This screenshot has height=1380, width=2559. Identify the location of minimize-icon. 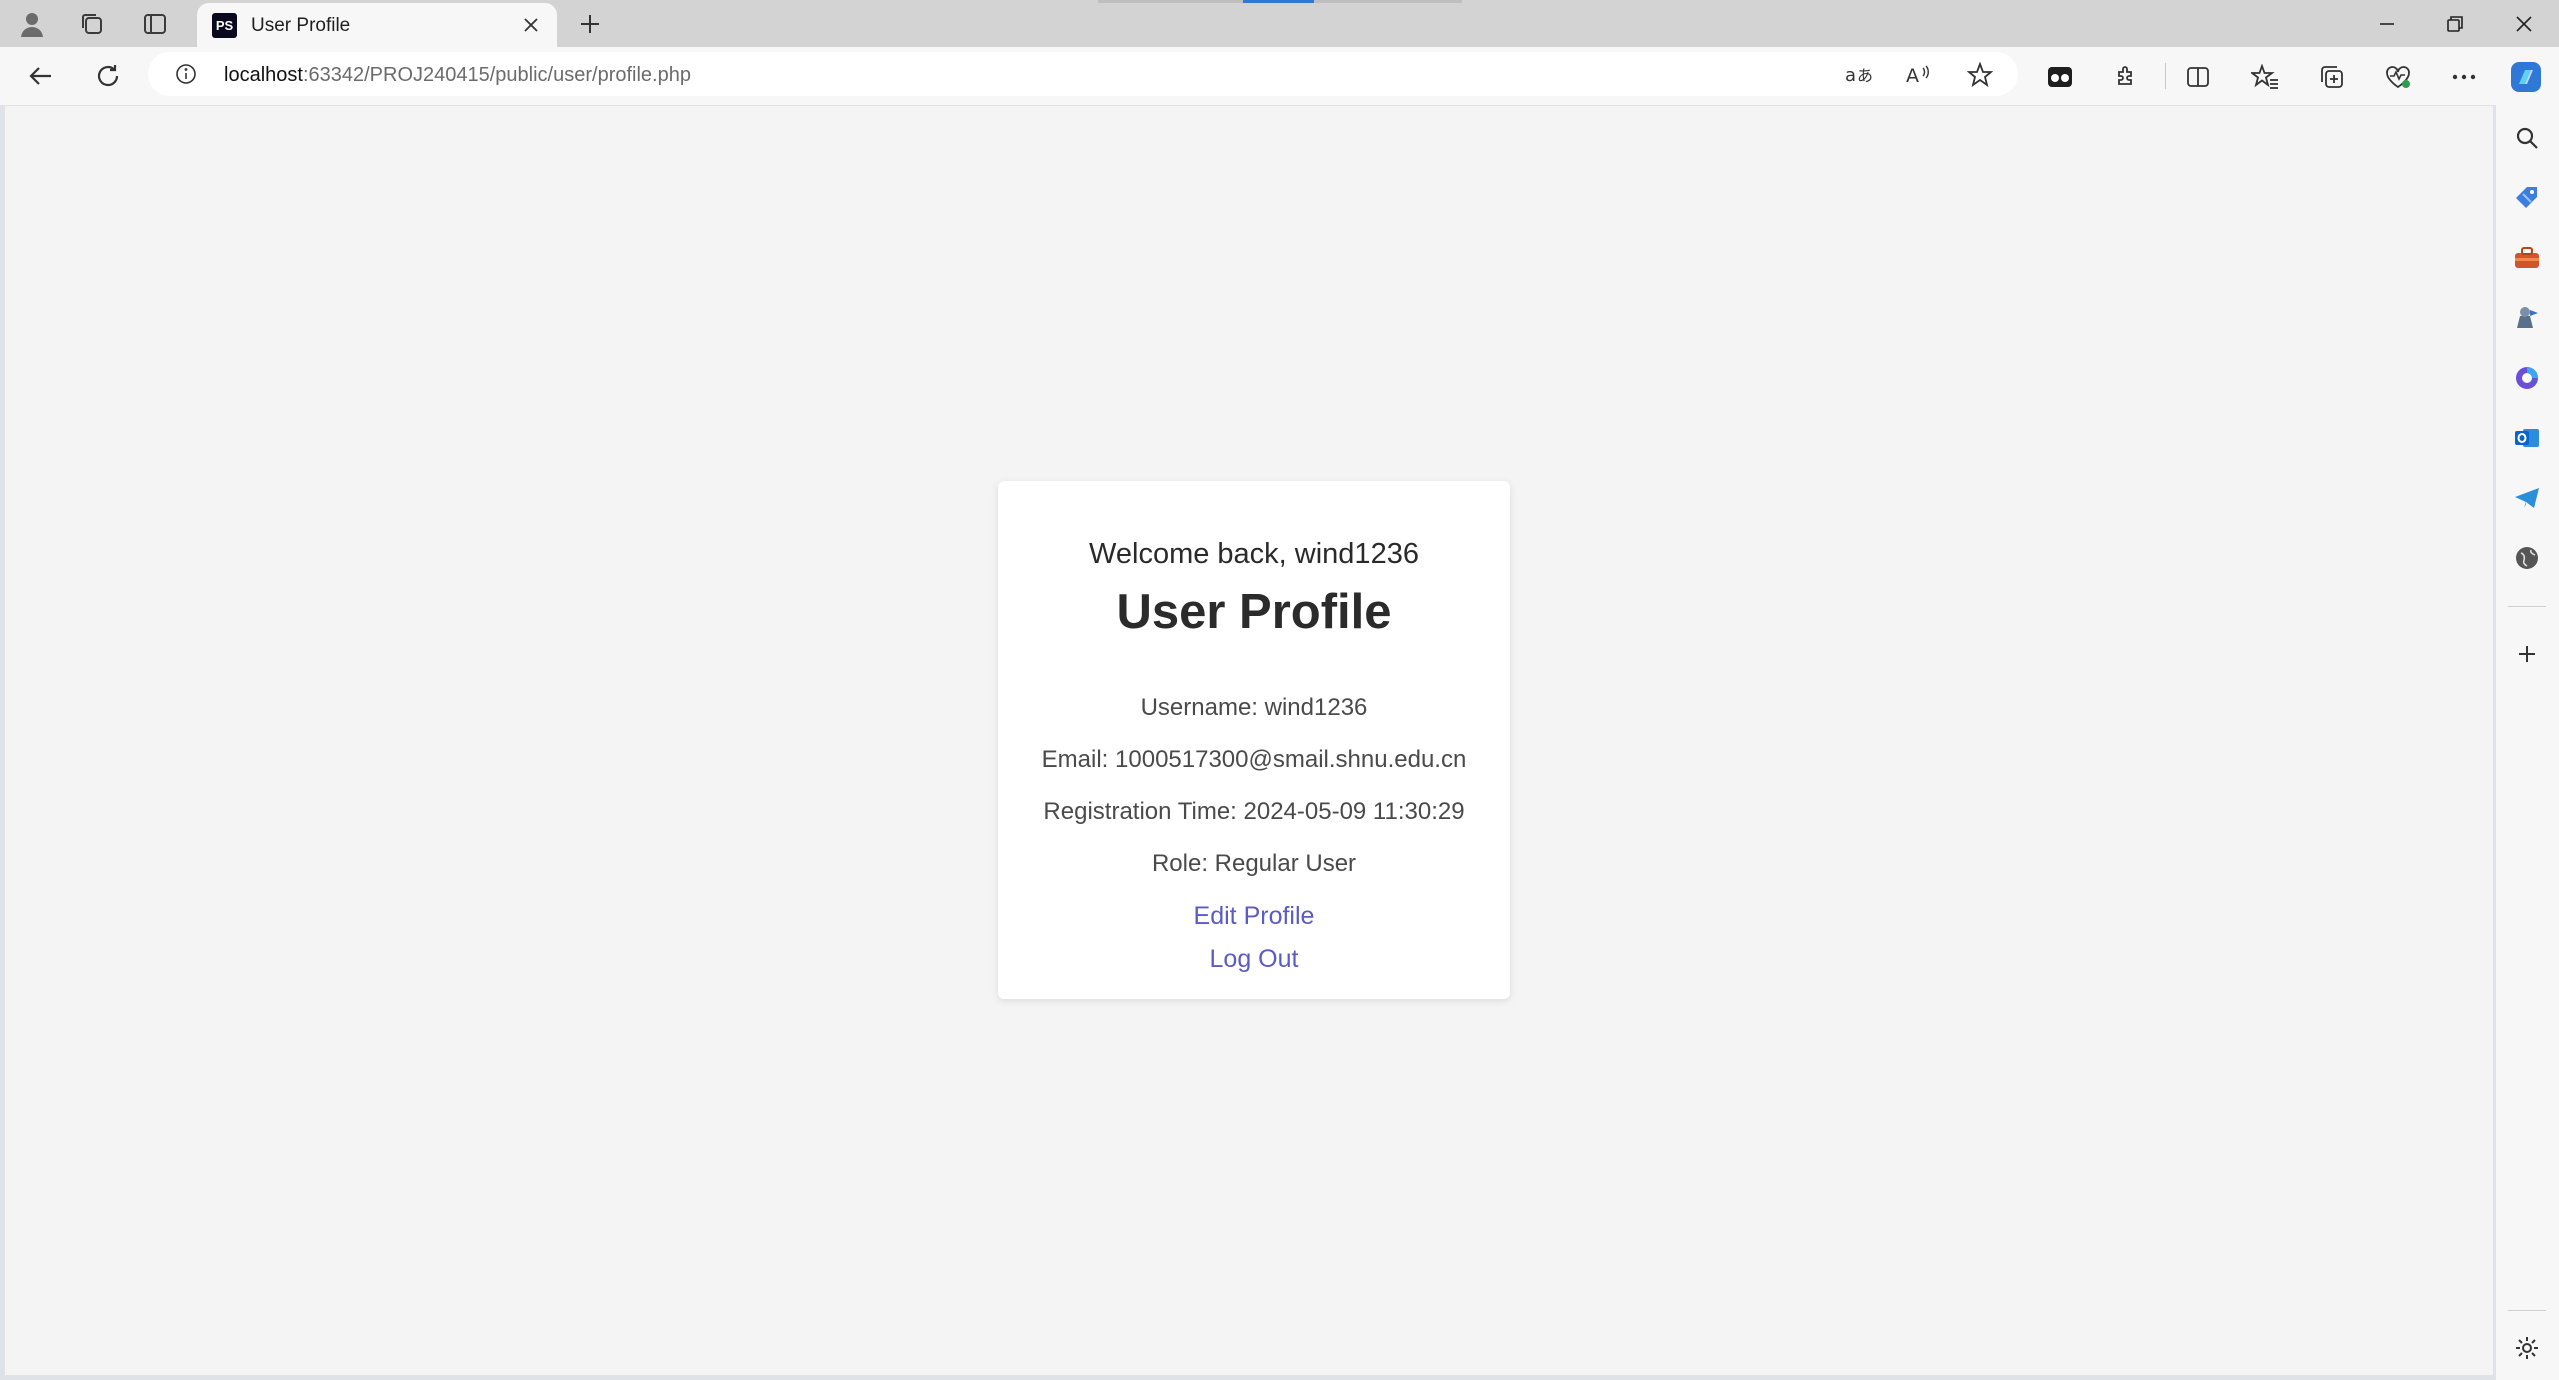
(2387, 23).